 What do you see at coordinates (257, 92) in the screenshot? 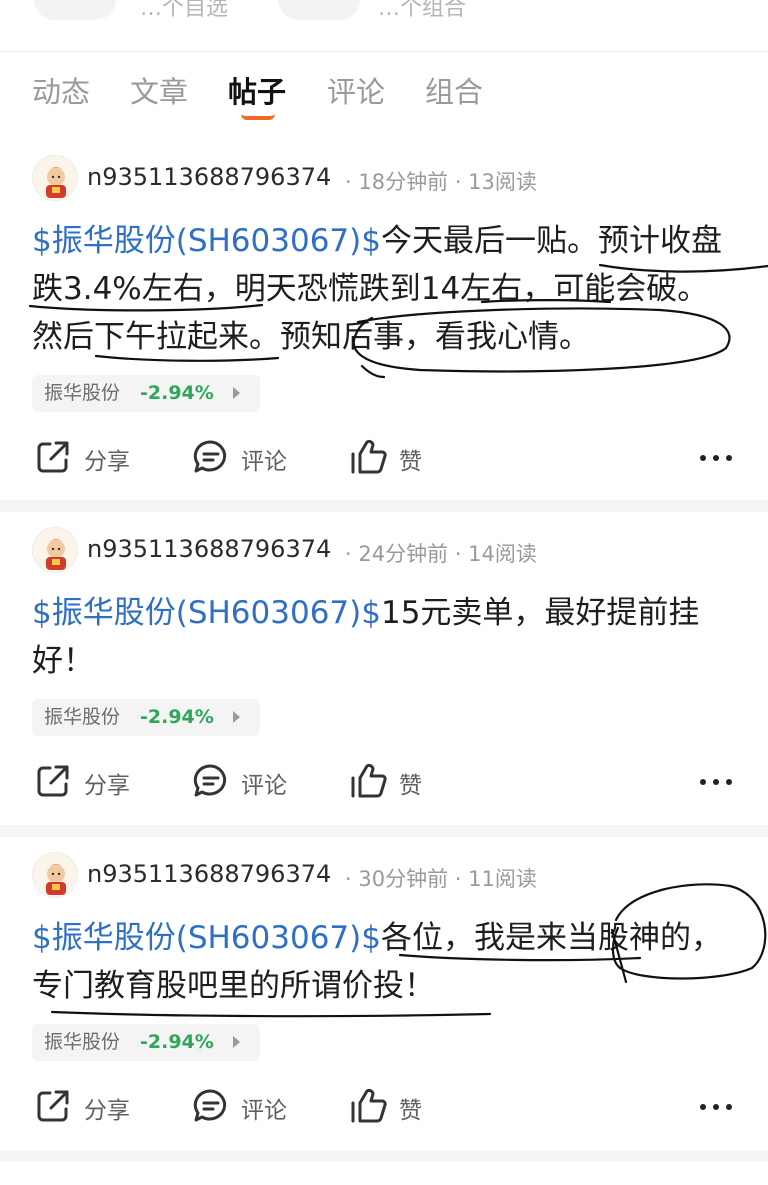
I see `tab-posts: 帖子` at bounding box center [257, 92].